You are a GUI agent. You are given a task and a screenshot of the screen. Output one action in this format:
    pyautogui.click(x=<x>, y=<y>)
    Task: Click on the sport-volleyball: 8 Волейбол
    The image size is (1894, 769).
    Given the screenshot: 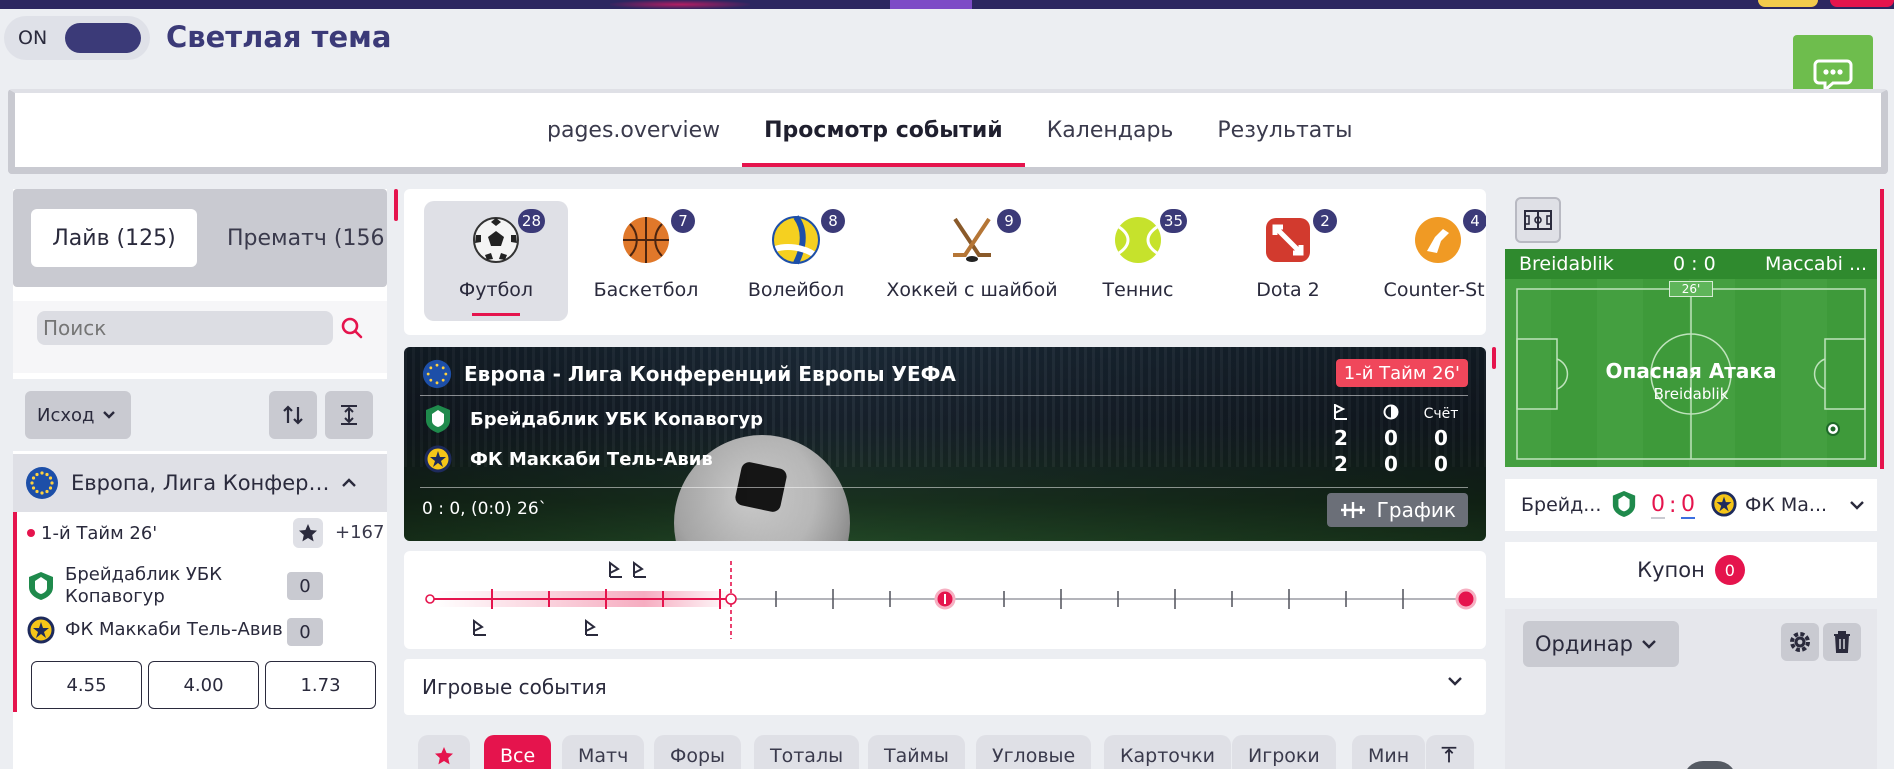 What is the action you would take?
    pyautogui.click(x=796, y=261)
    